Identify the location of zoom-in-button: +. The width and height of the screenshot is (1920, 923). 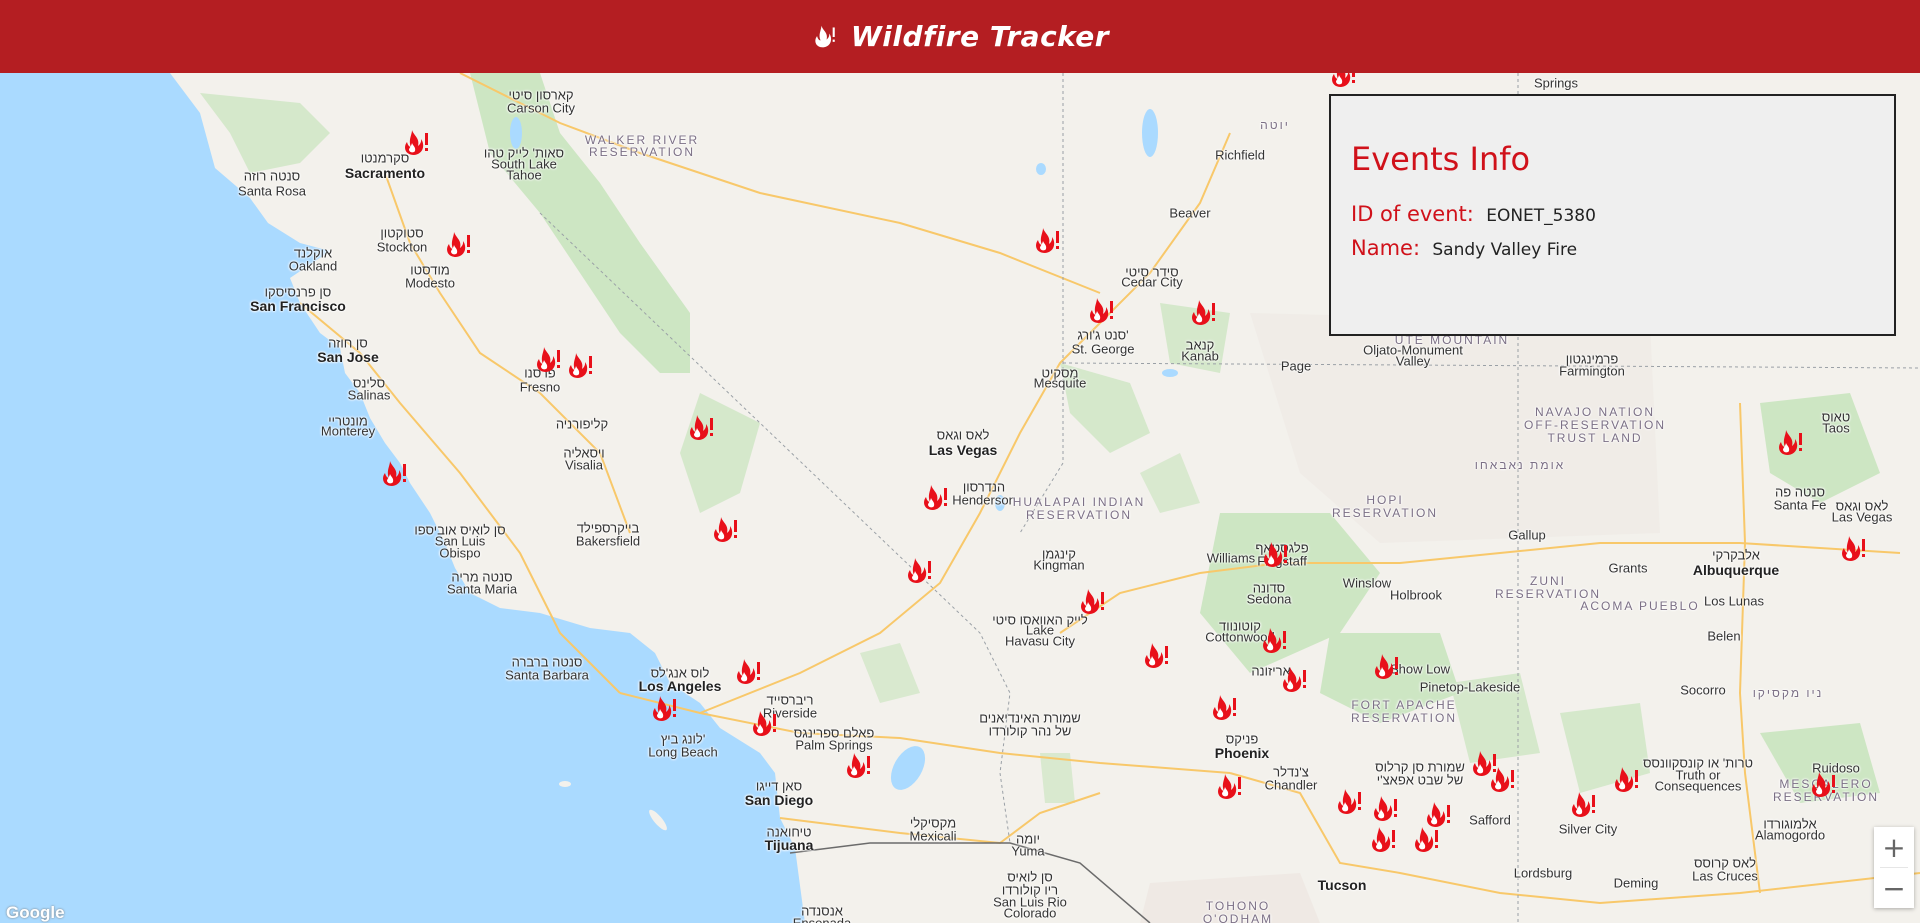
(1894, 847).